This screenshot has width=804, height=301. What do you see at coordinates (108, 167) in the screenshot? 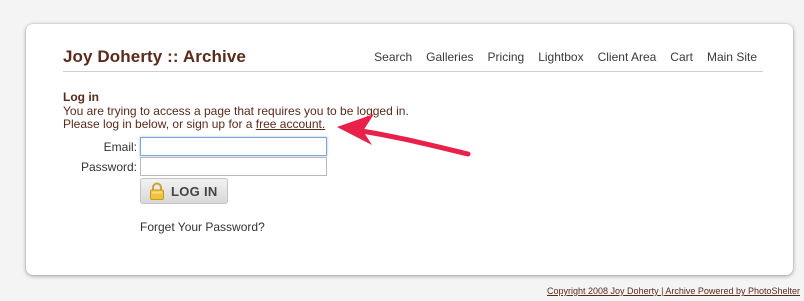
I see `password-label: Password:` at bounding box center [108, 167].